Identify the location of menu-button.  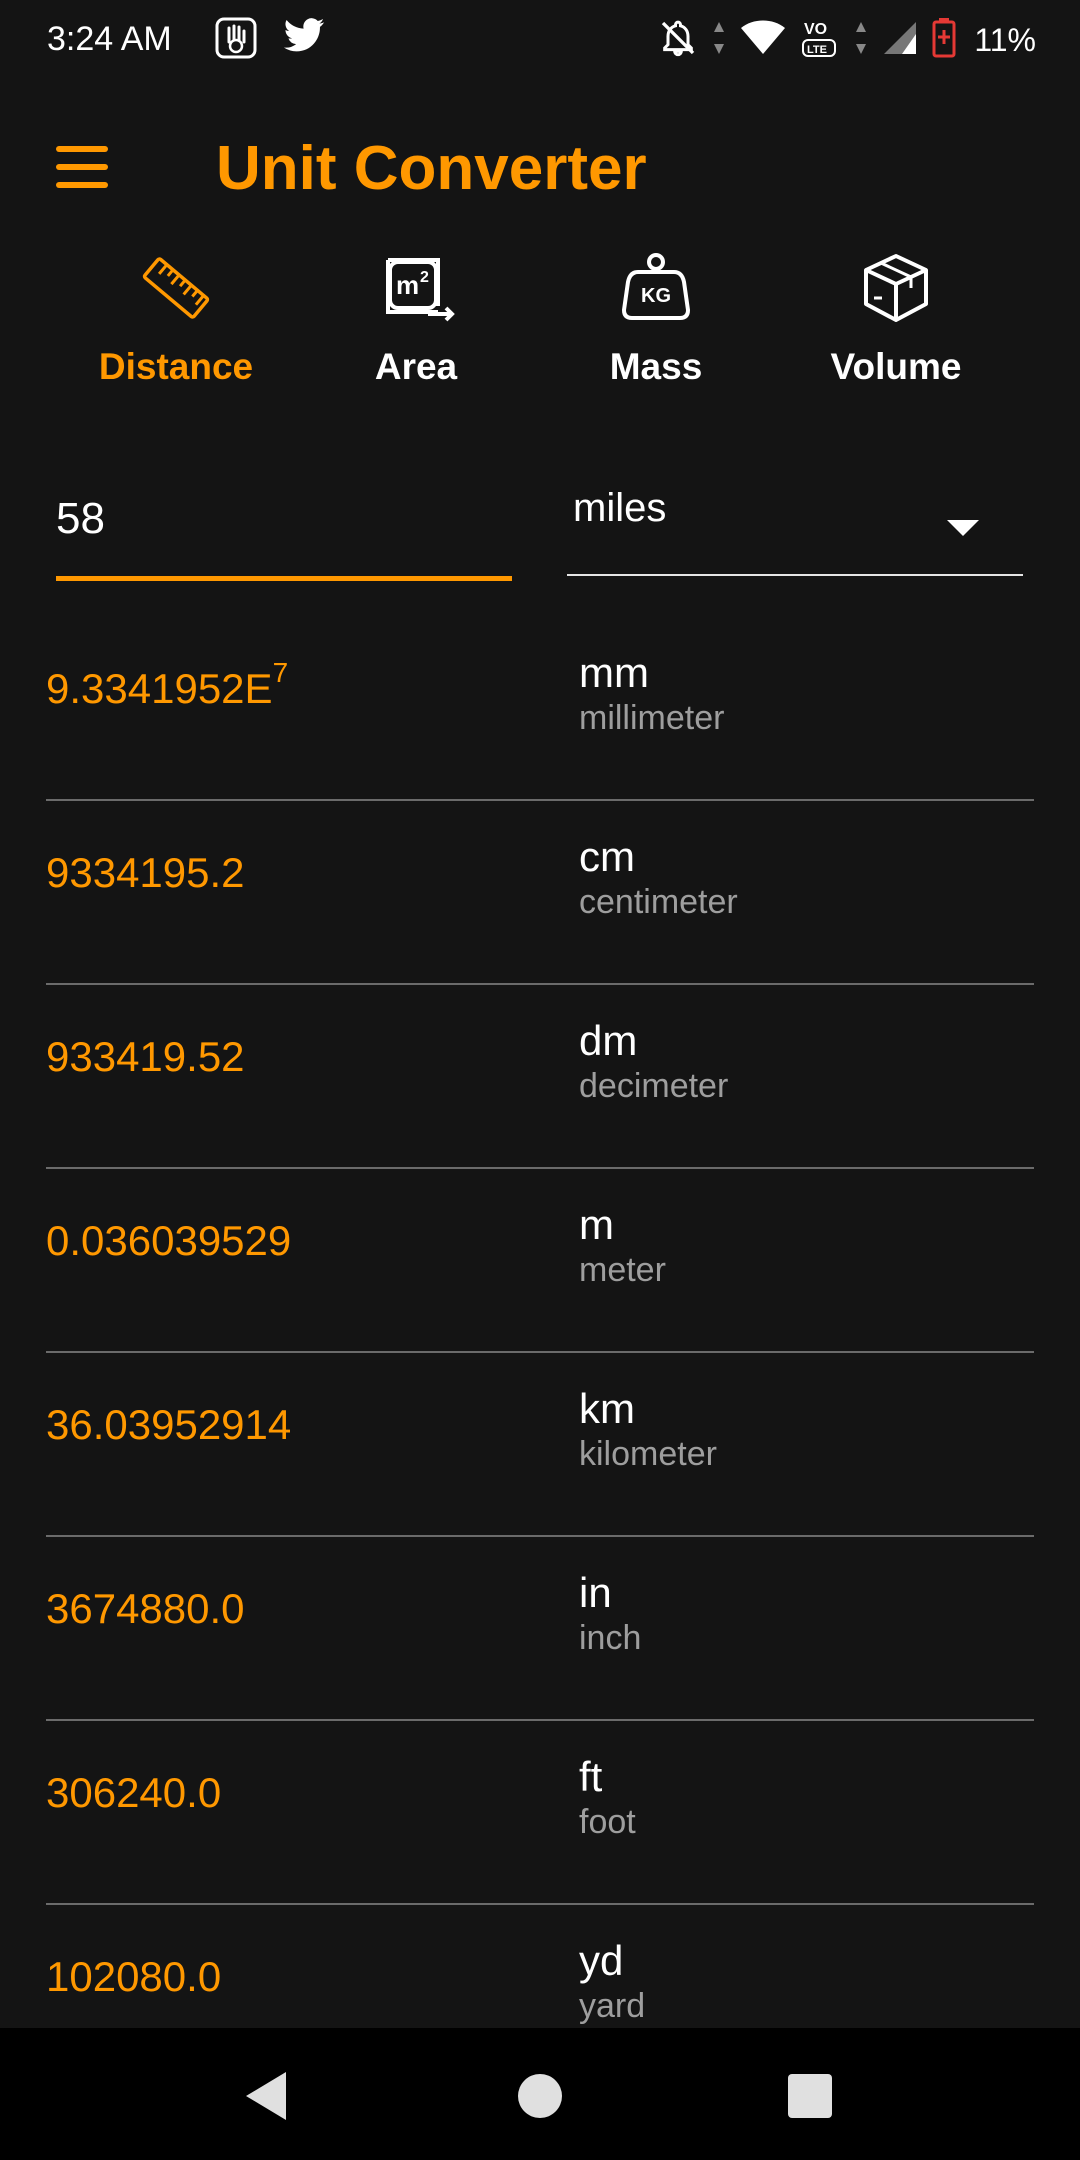
(80, 169).